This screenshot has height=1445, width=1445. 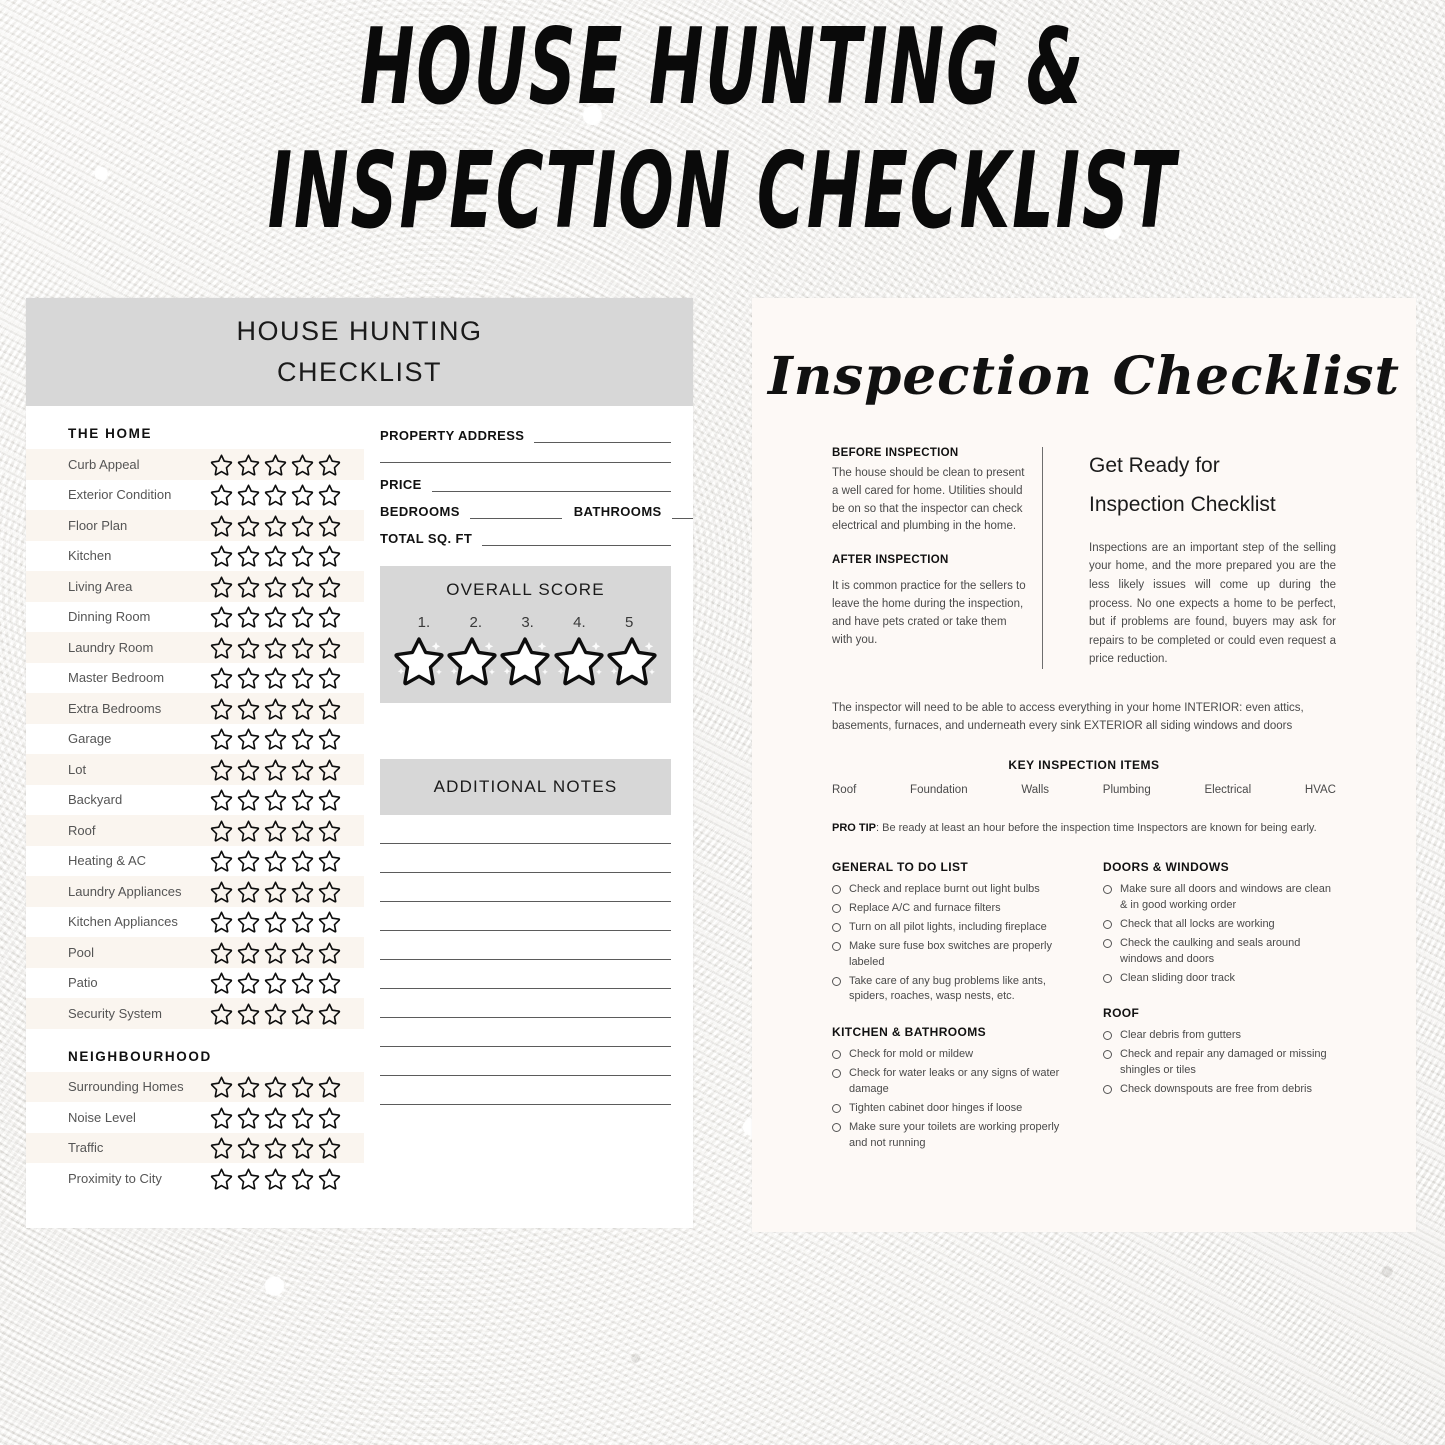 I want to click on overall-score-stars, so click(x=525, y=661).